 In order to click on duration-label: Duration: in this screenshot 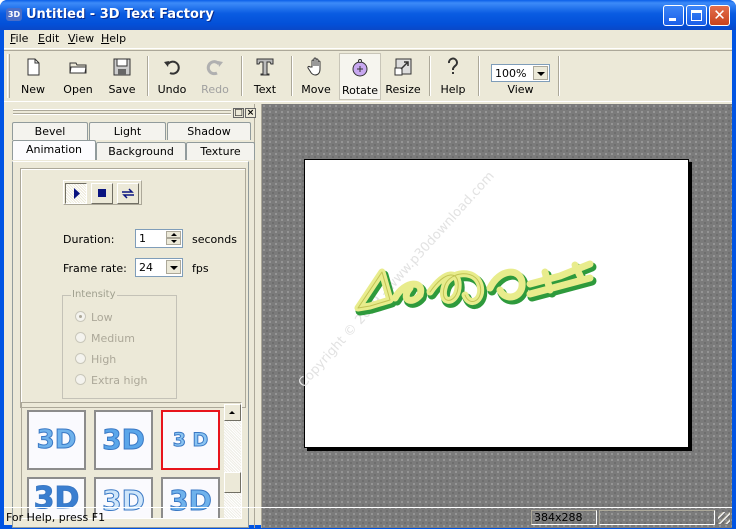, I will do `click(89, 239)`.